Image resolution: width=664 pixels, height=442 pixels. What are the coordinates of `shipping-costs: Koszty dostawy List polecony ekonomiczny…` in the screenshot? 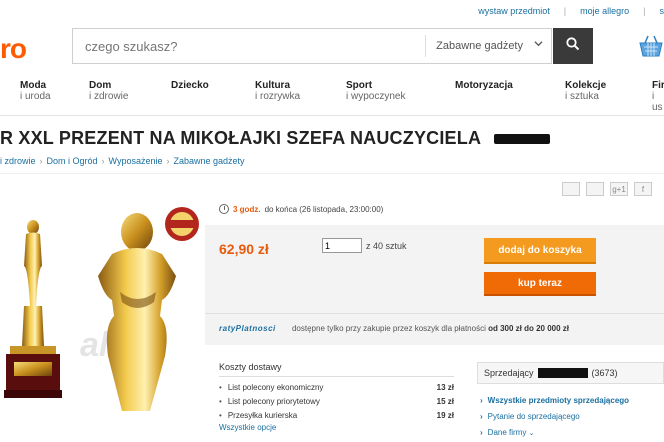 It's located at (336, 397).